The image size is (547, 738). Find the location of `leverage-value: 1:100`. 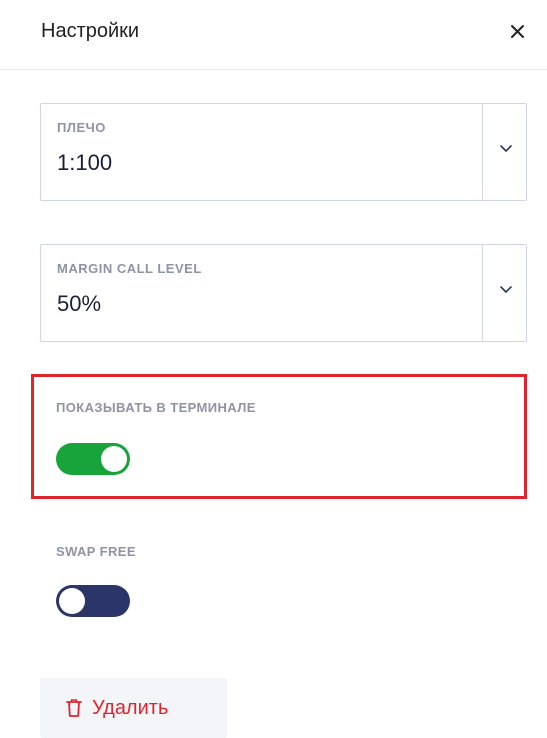

leverage-value: 1:100 is located at coordinates (85, 162).